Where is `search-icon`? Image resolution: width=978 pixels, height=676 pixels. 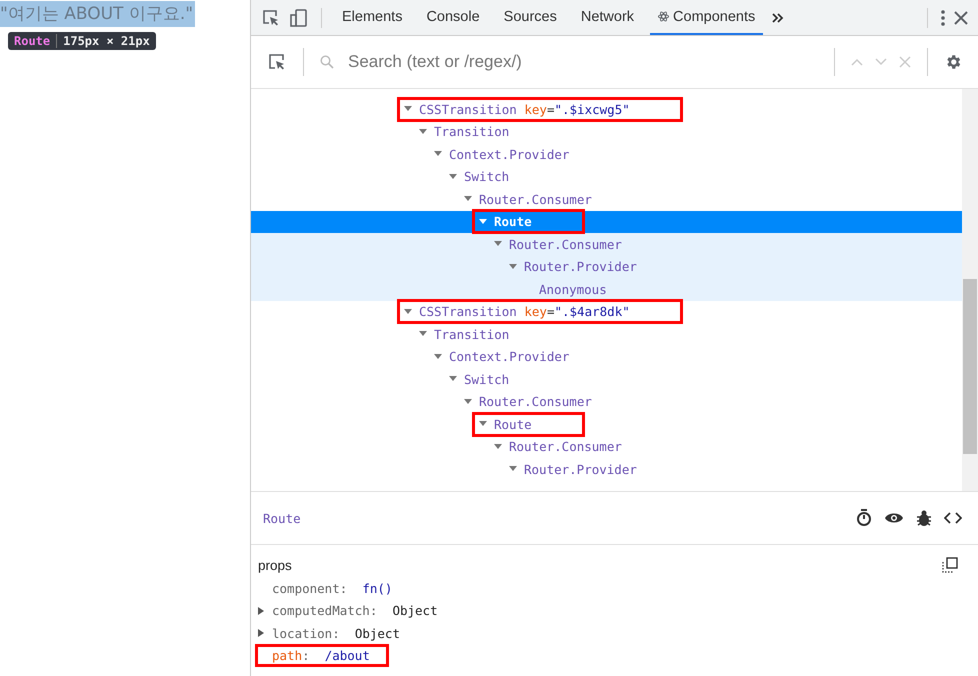 search-icon is located at coordinates (327, 62).